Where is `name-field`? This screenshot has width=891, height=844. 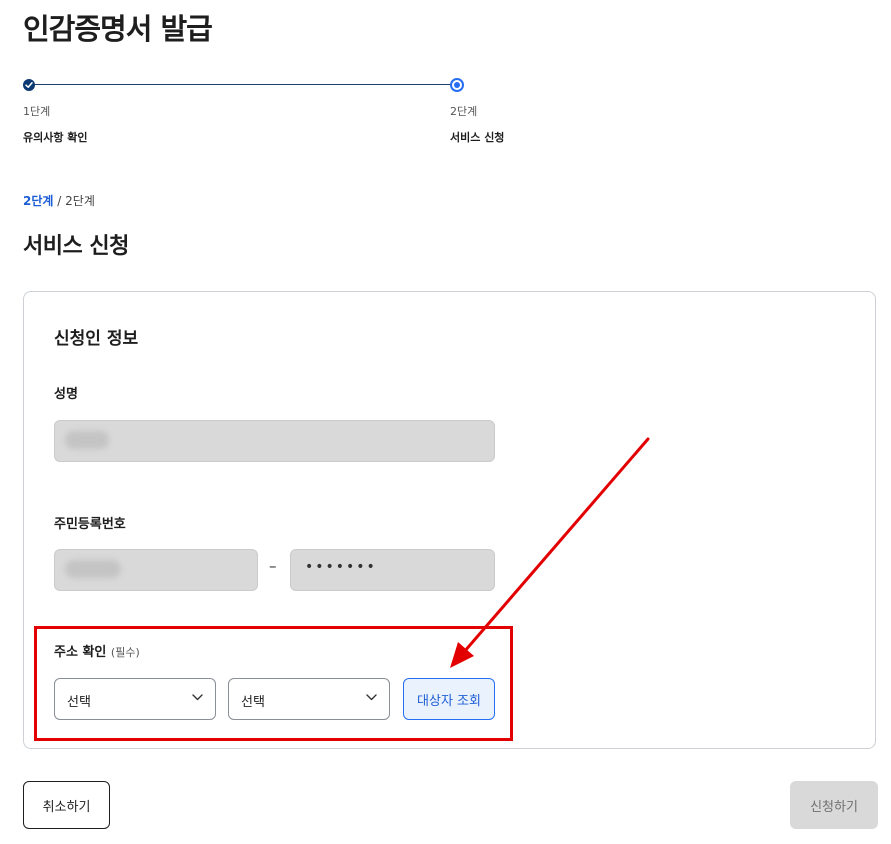
name-field is located at coordinates (274, 441).